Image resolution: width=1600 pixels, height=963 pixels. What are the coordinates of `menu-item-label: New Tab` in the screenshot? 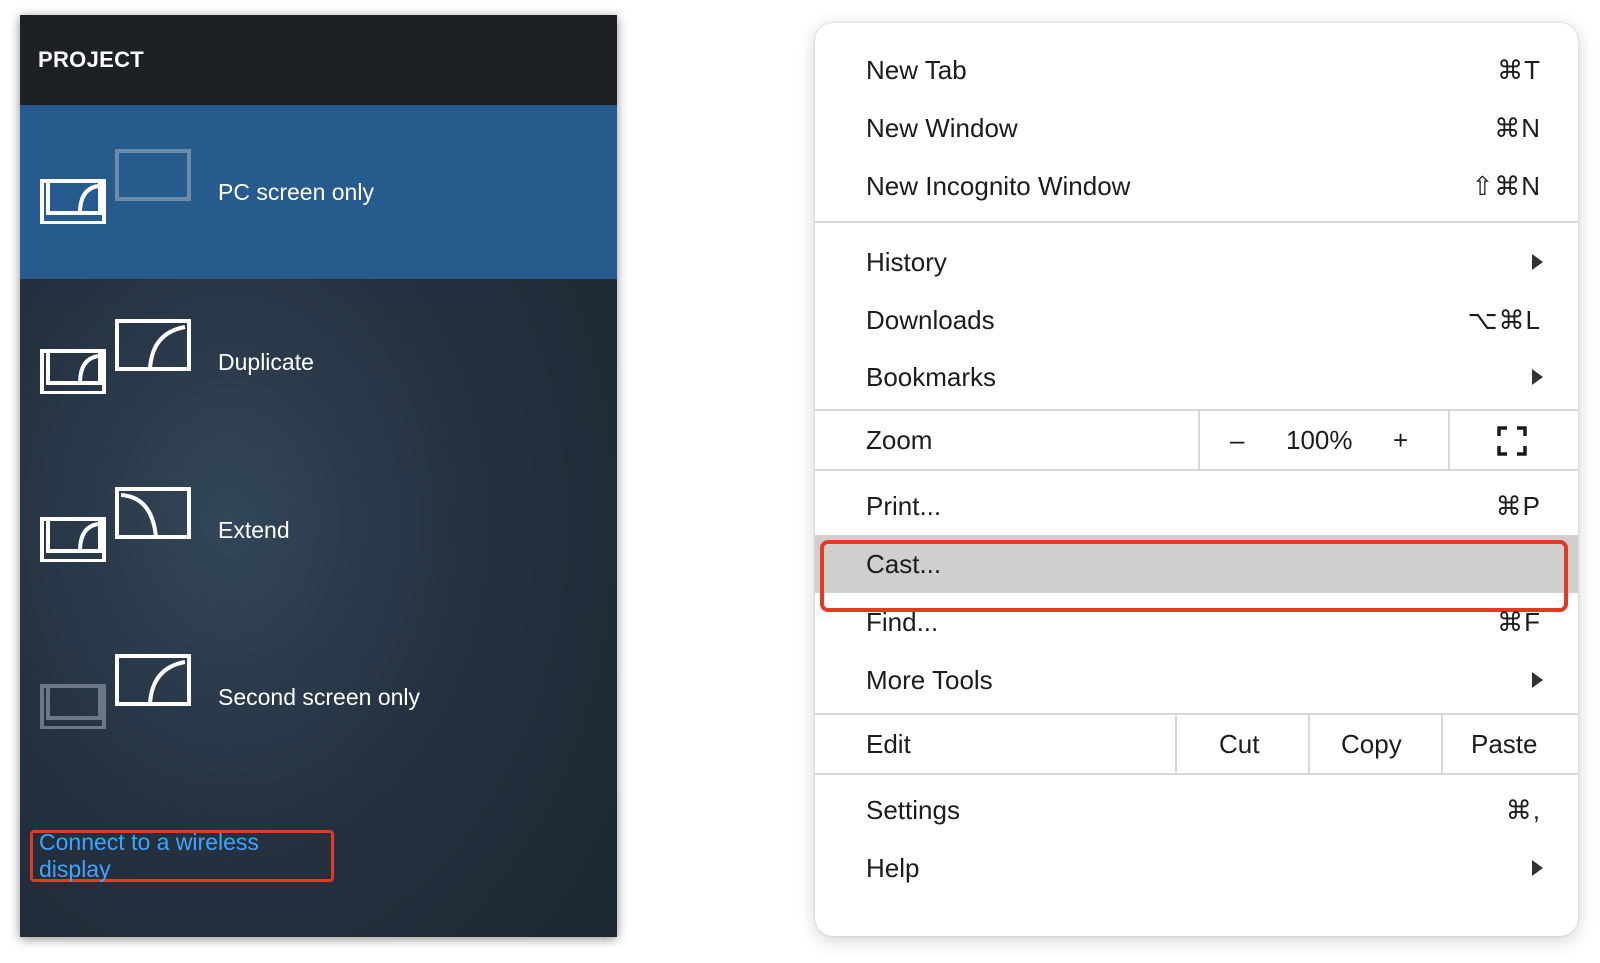 It's located at (916, 69).